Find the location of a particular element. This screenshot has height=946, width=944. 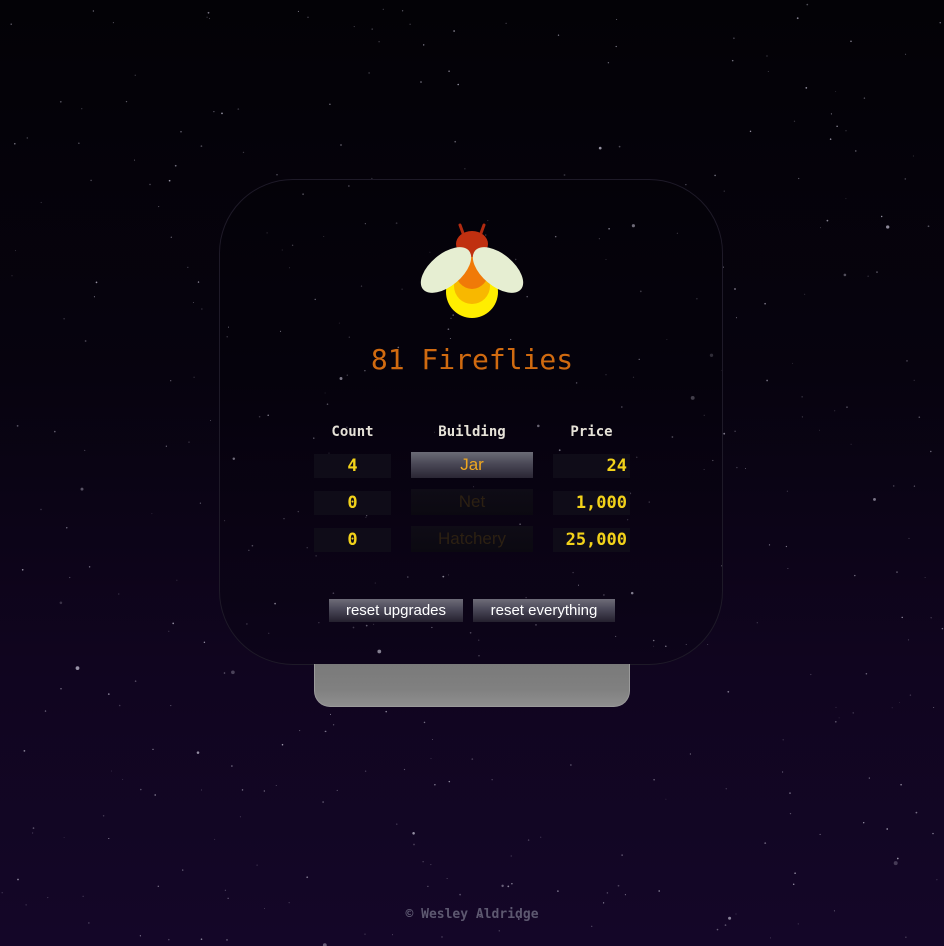

column-header-count: Count is located at coordinates (352, 432).